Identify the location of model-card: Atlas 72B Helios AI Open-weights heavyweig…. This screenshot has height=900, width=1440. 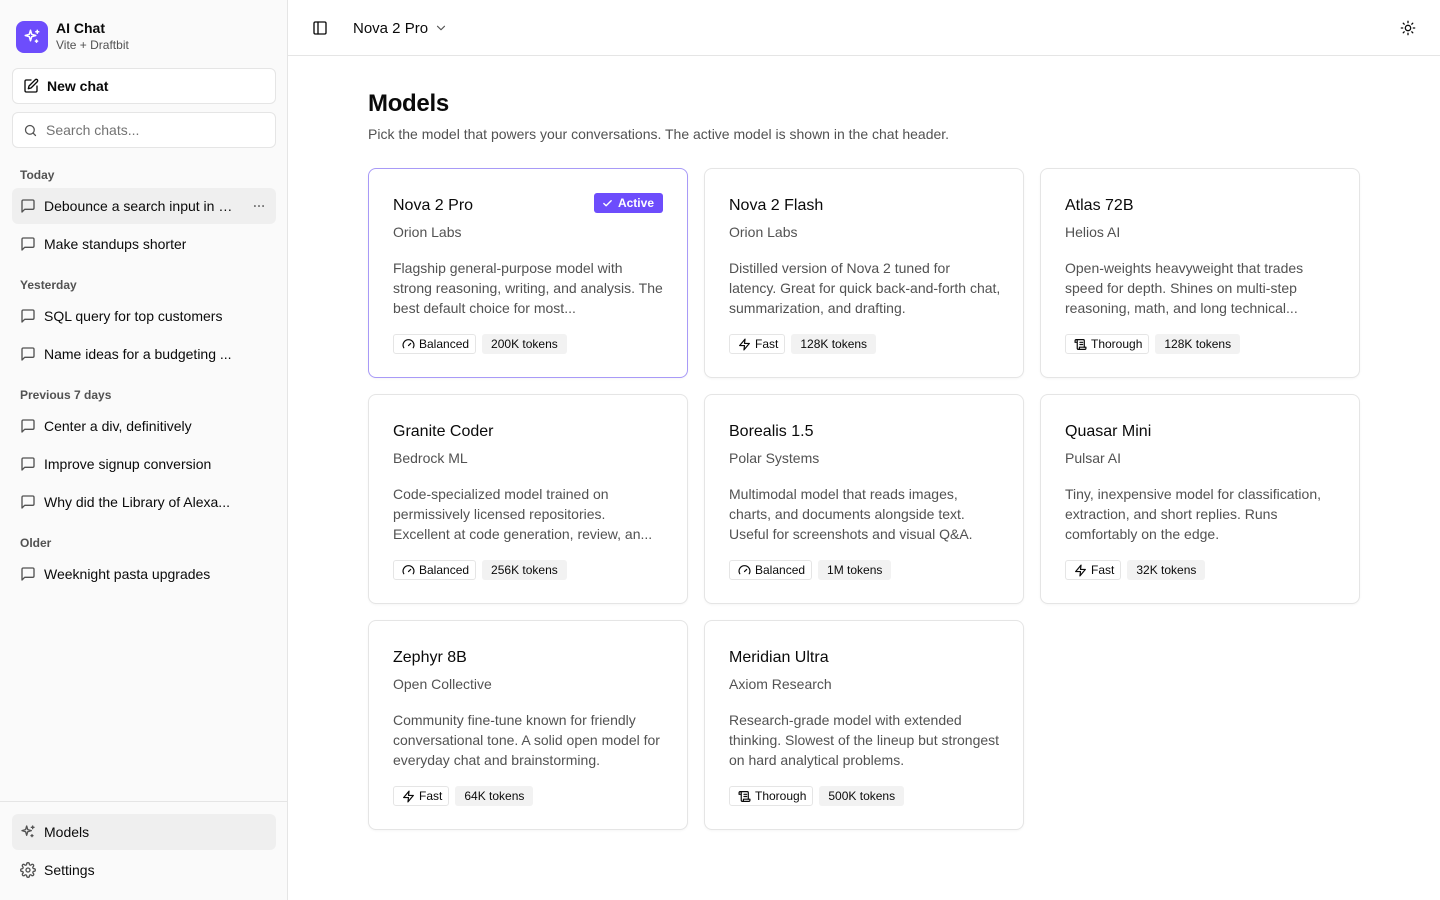
(1200, 273).